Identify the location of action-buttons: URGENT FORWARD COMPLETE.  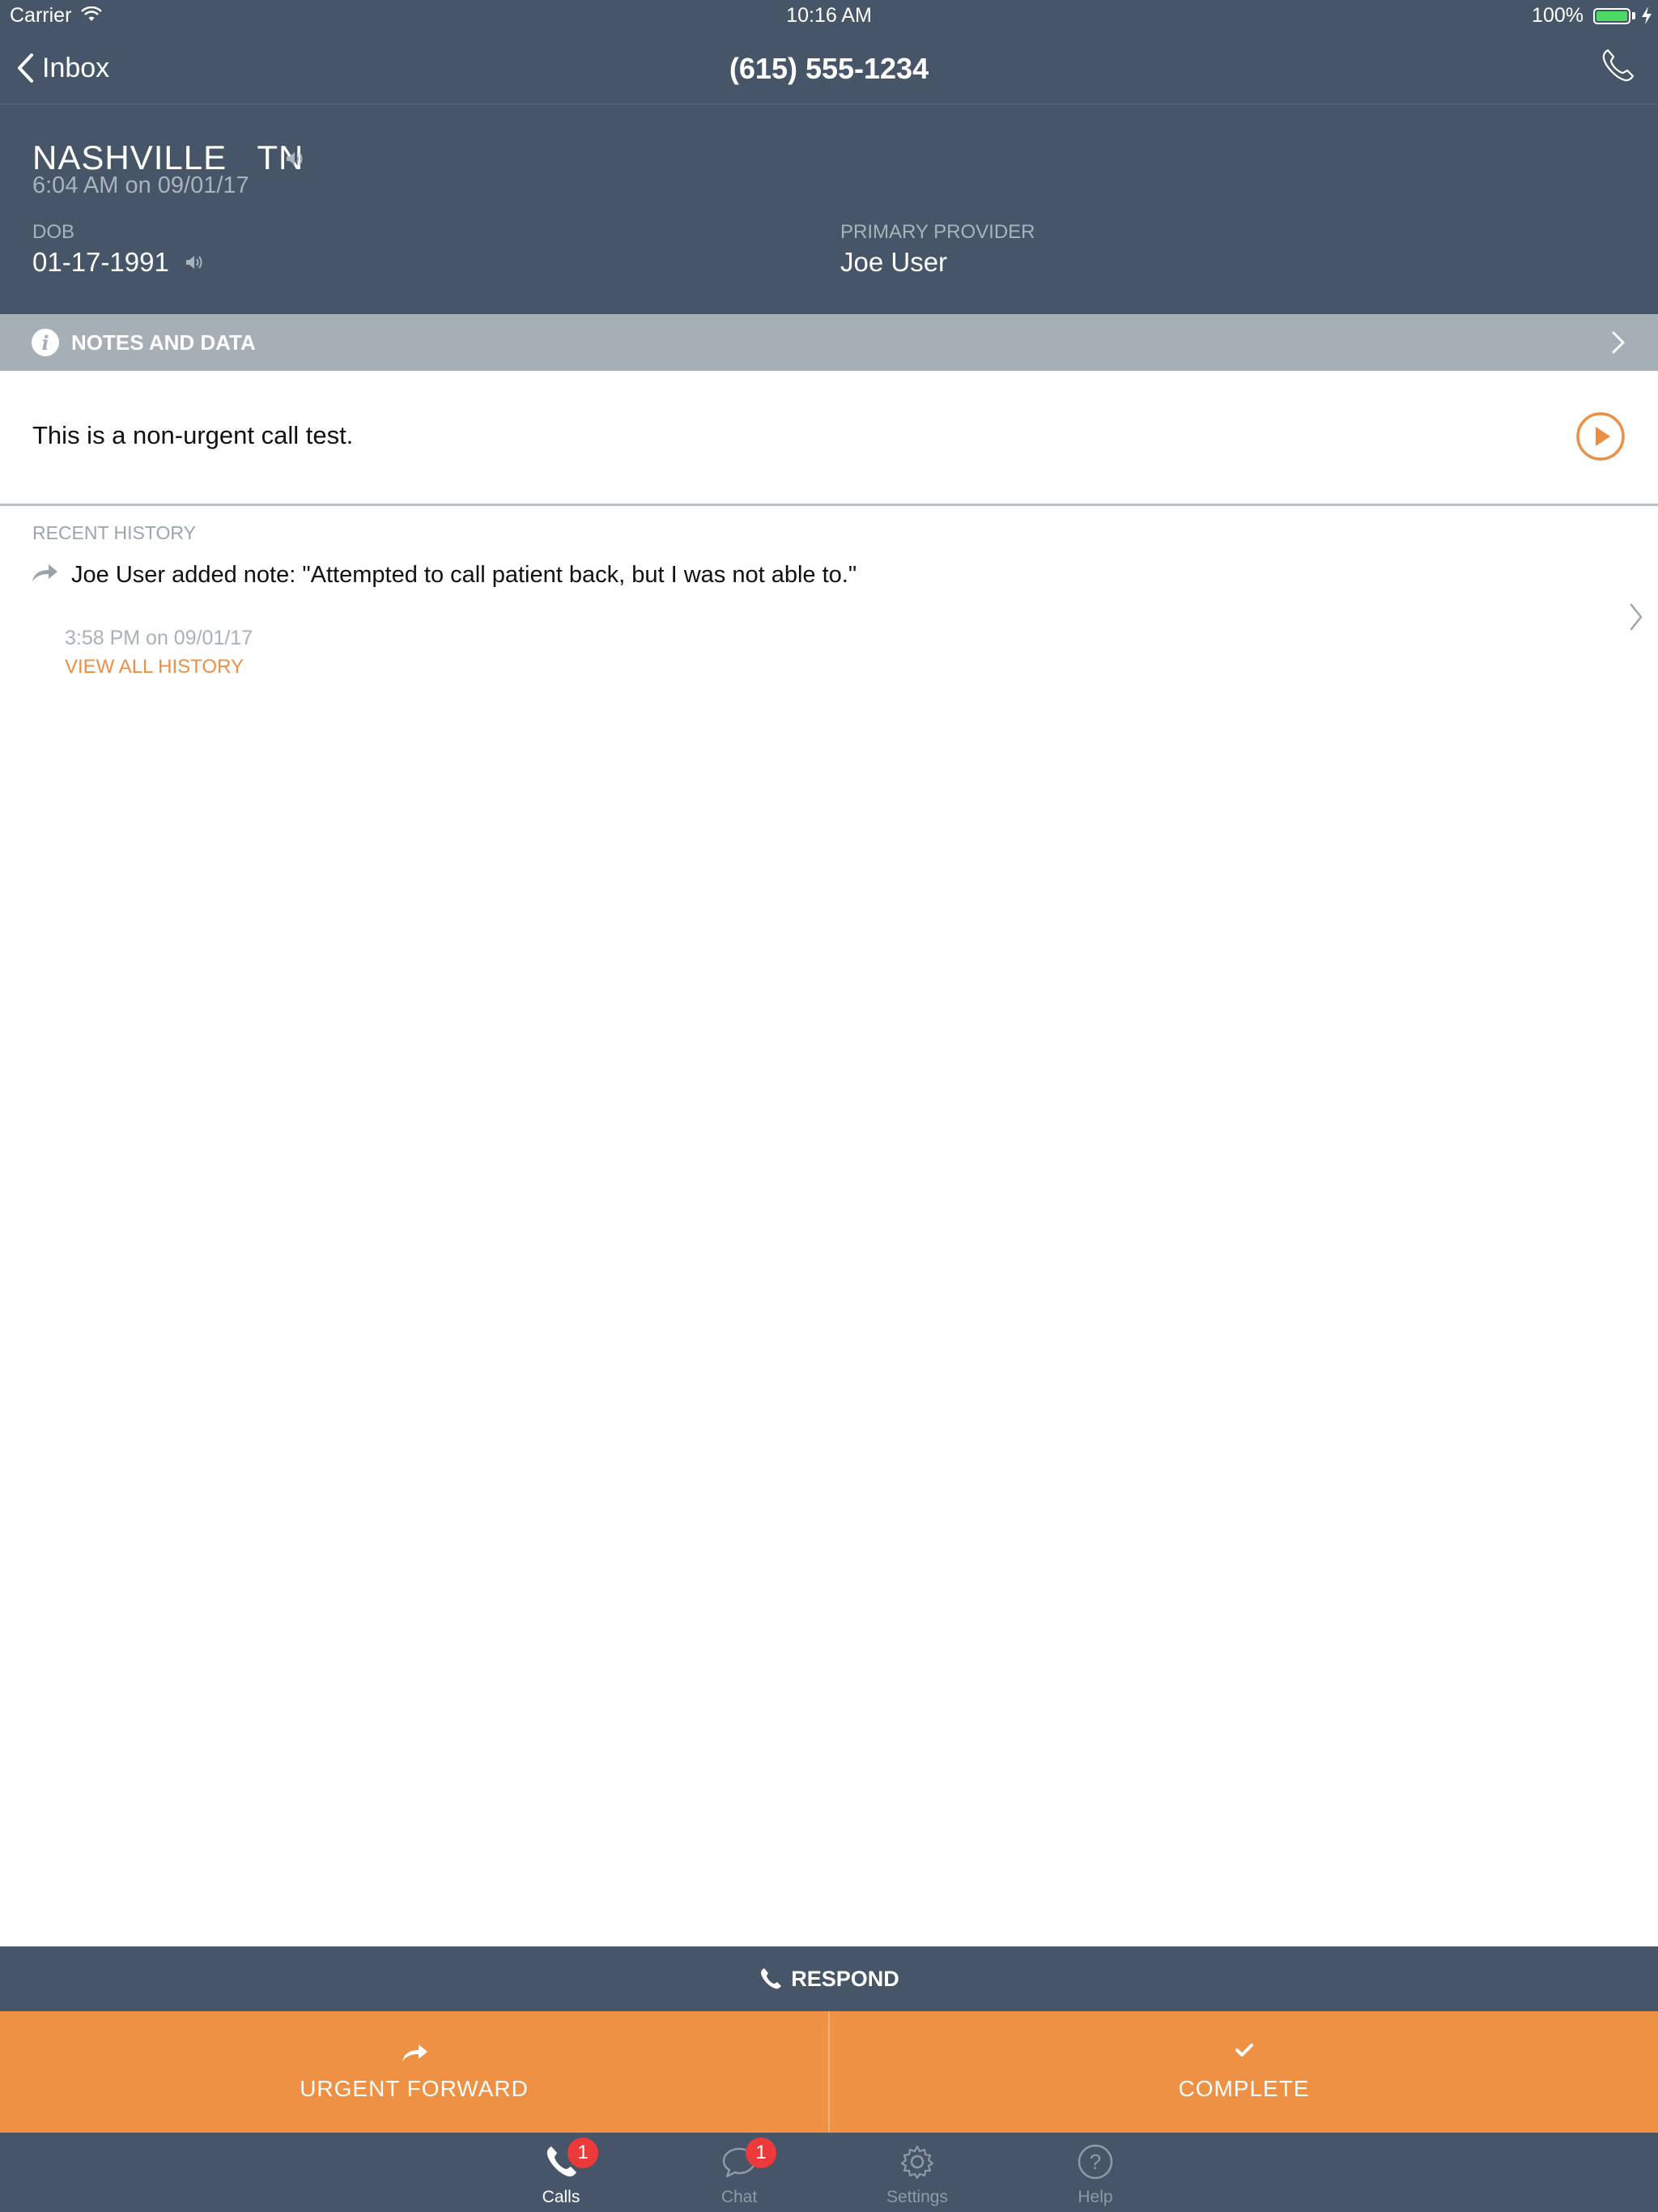
(829, 2072).